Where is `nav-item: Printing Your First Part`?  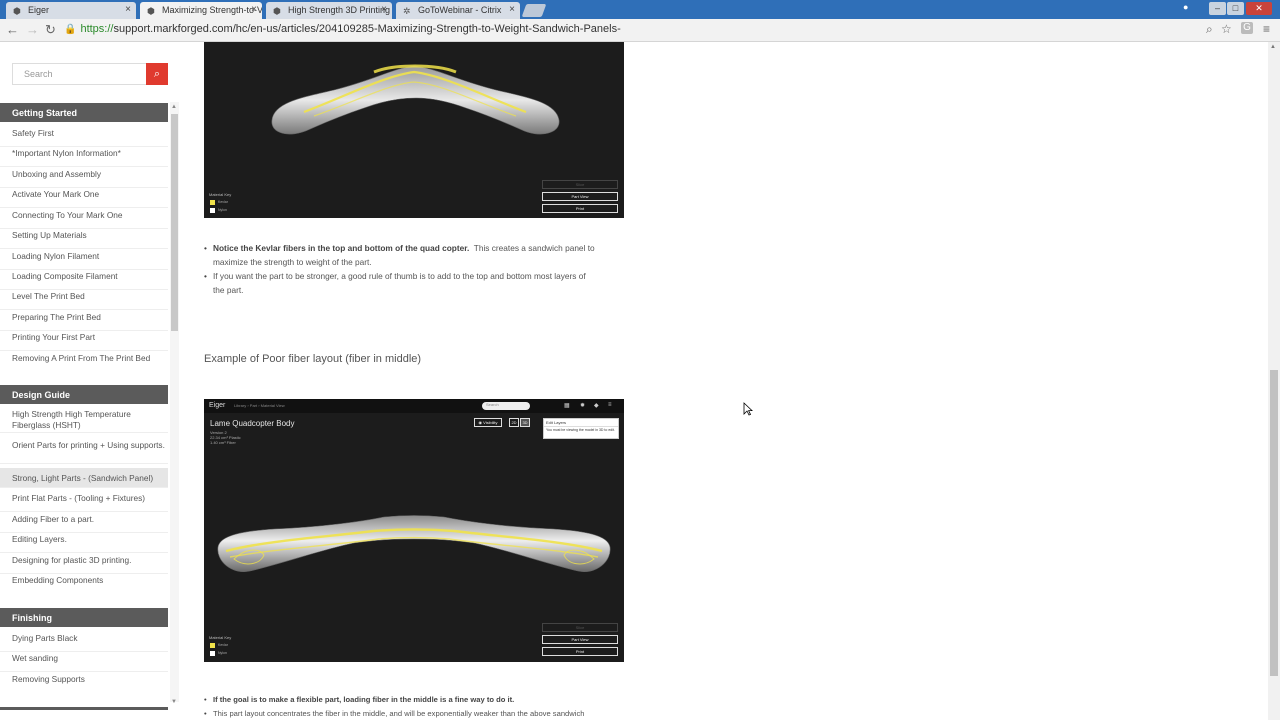
nav-item: Printing Your First Part is located at coordinates (84, 341).